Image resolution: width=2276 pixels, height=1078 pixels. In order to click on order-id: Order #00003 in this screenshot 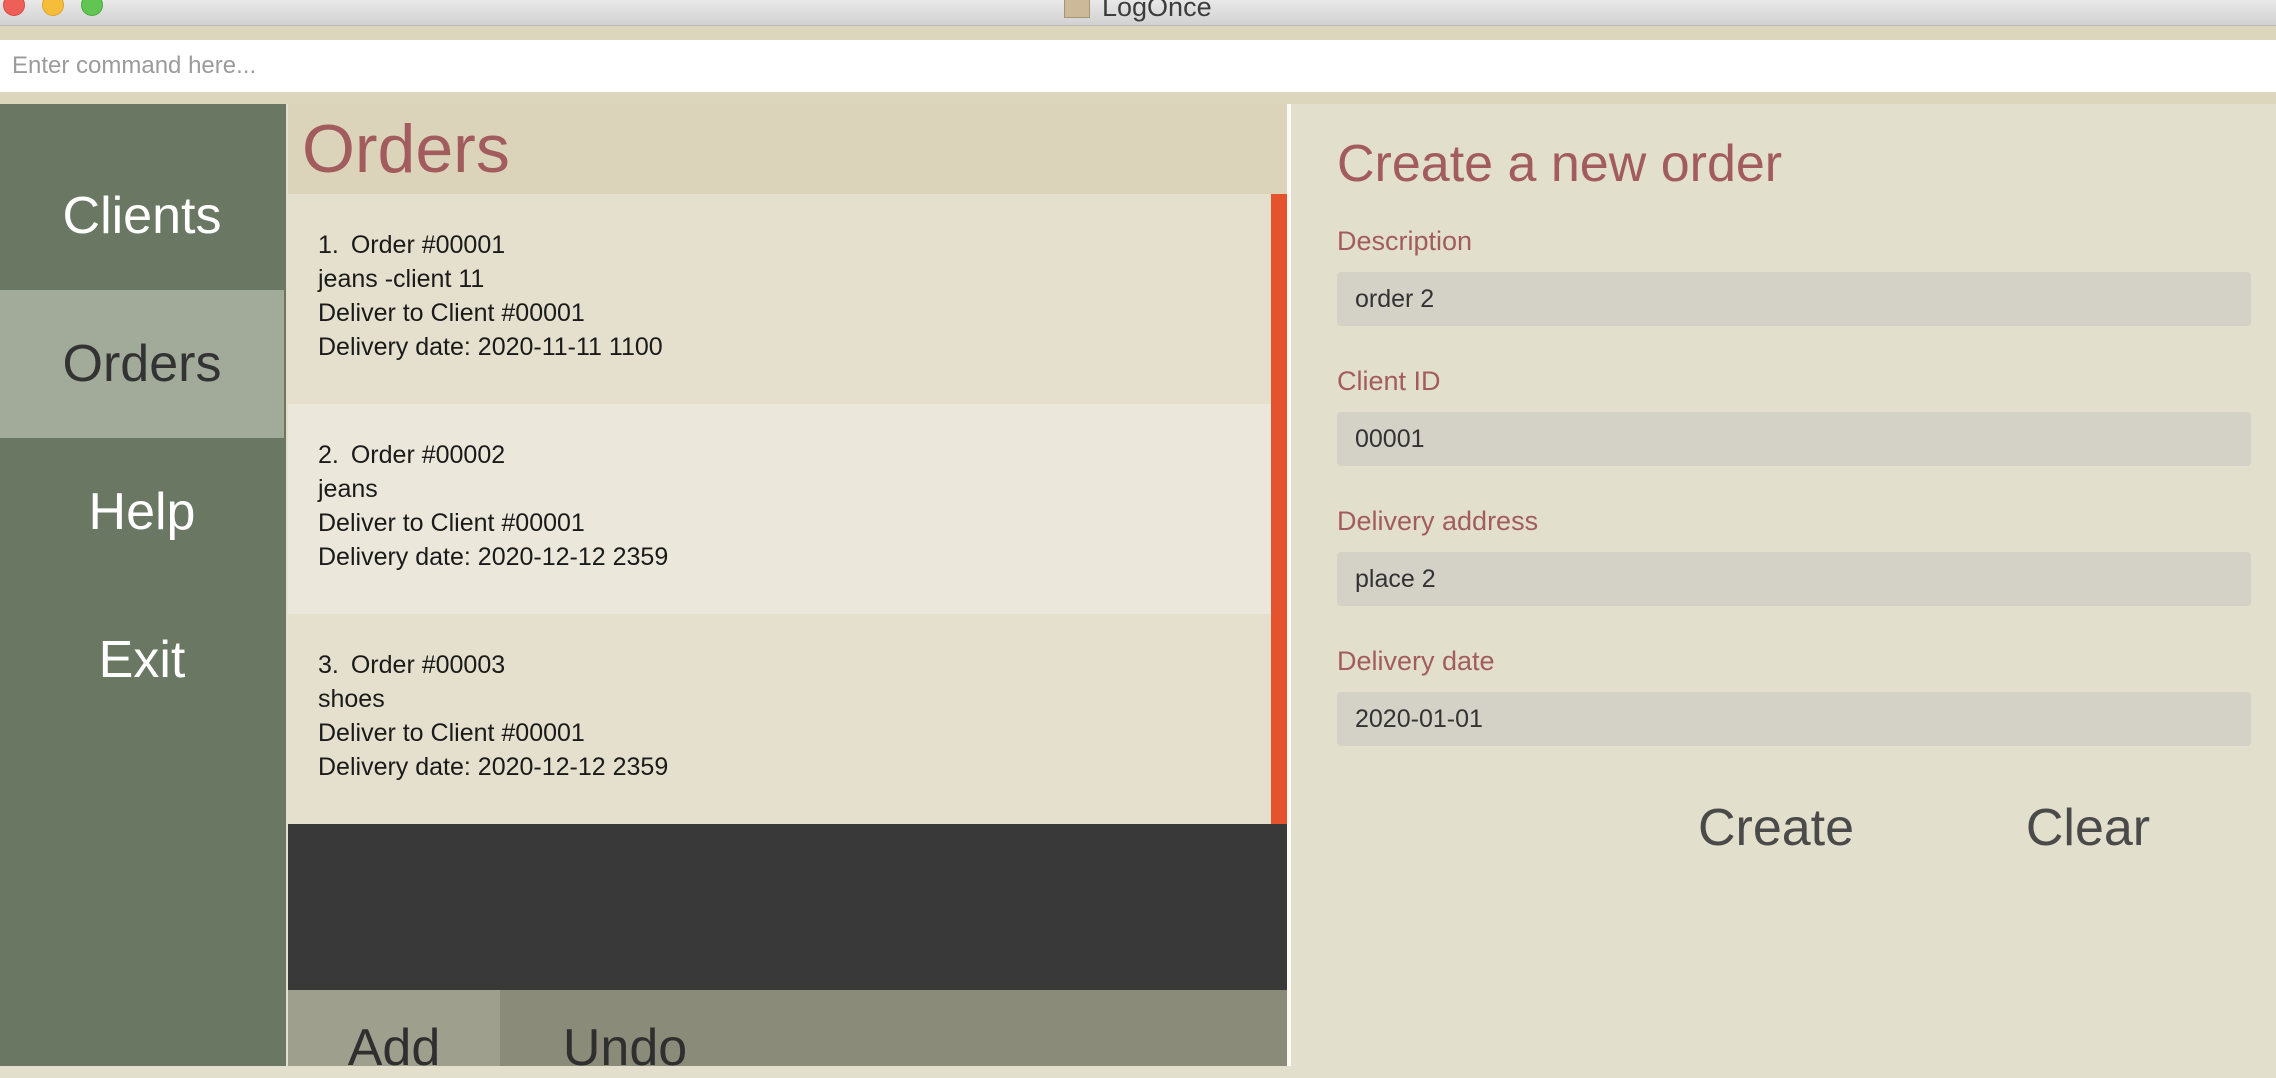, I will do `click(428, 665)`.